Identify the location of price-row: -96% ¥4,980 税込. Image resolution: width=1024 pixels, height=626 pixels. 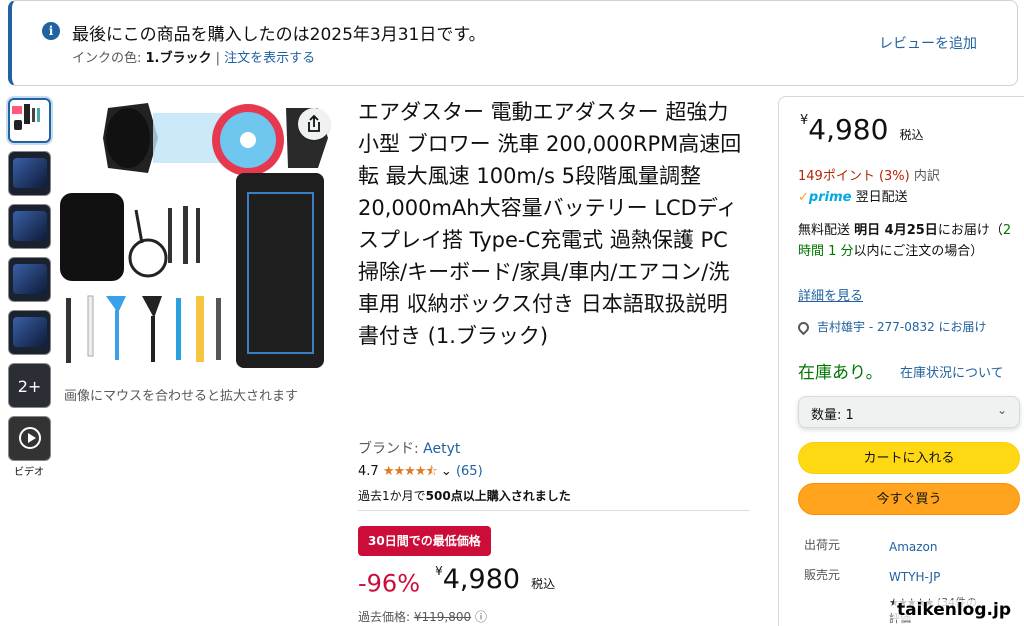
(456, 581).